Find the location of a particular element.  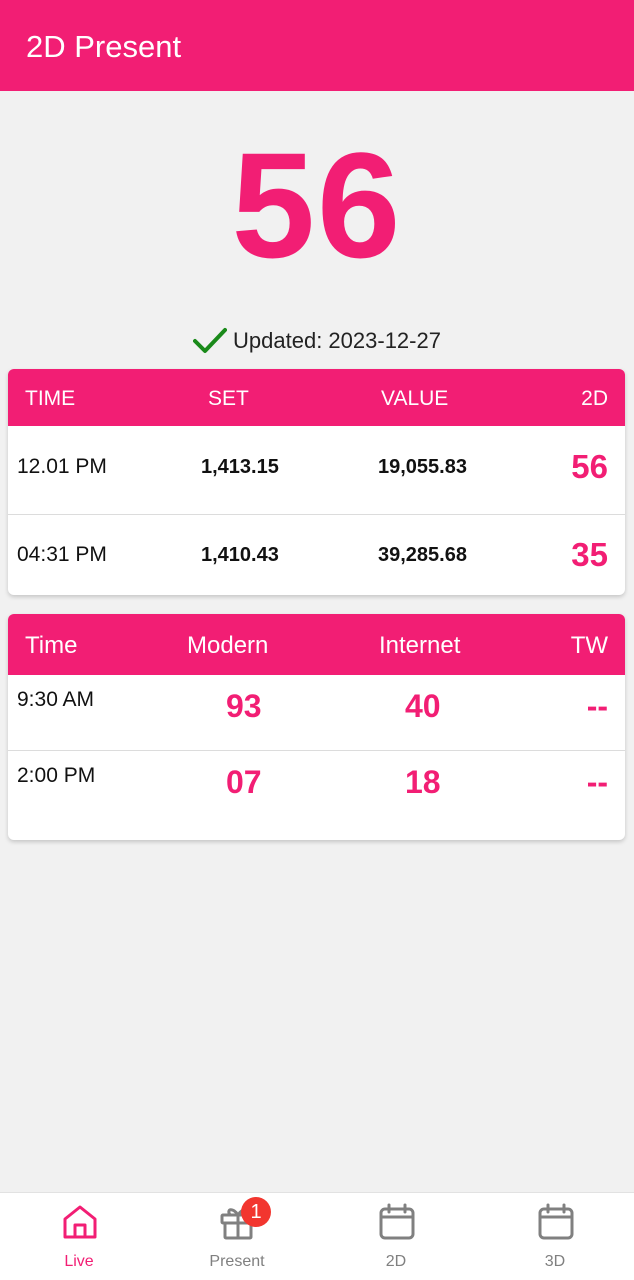

updated-status: Updated: 2023-12-27 is located at coordinates (317, 341).